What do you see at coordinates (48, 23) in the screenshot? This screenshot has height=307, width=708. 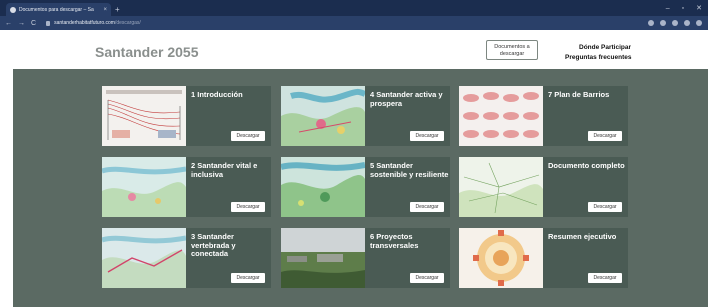 I see `lock-icon` at bounding box center [48, 23].